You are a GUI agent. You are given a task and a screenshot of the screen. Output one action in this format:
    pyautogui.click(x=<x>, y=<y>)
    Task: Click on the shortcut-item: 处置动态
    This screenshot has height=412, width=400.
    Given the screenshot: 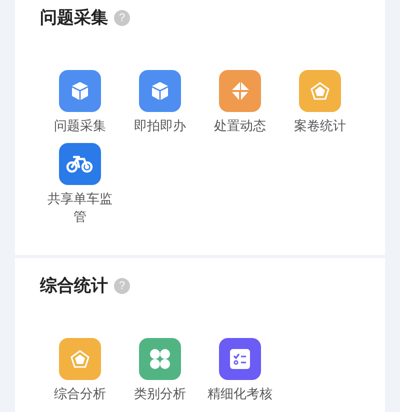 What is the action you would take?
    pyautogui.click(x=240, y=102)
    